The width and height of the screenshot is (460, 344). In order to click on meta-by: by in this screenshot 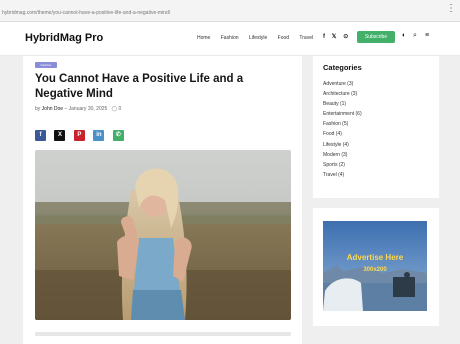, I will do `click(38, 109)`.